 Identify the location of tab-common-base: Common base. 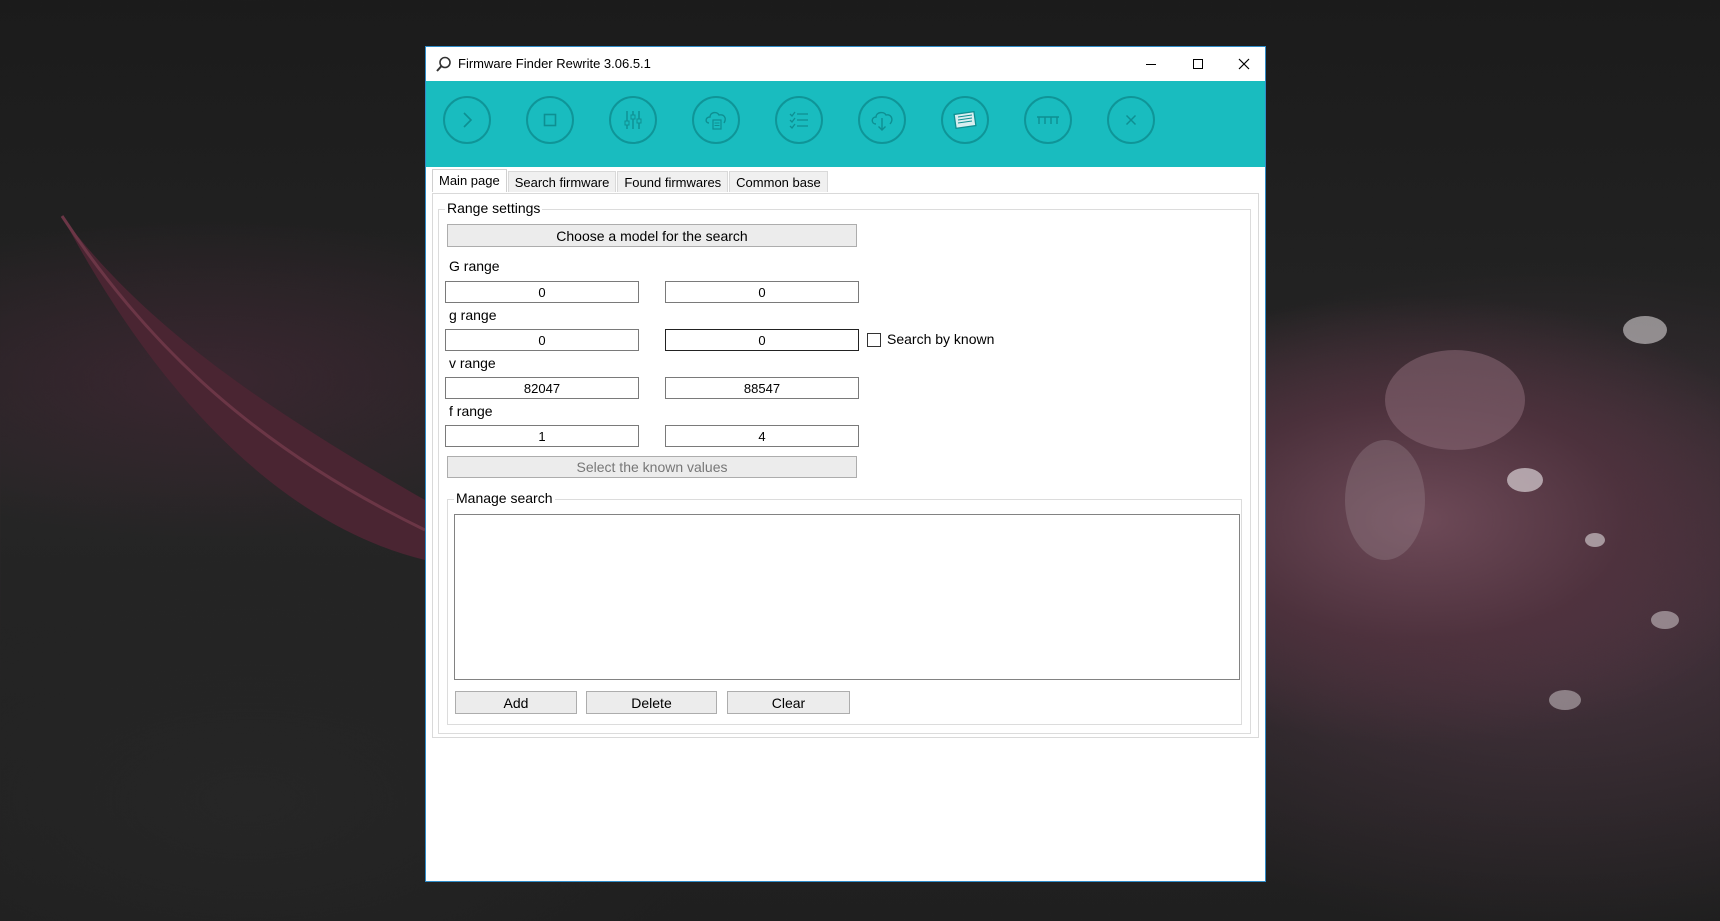
(778, 181).